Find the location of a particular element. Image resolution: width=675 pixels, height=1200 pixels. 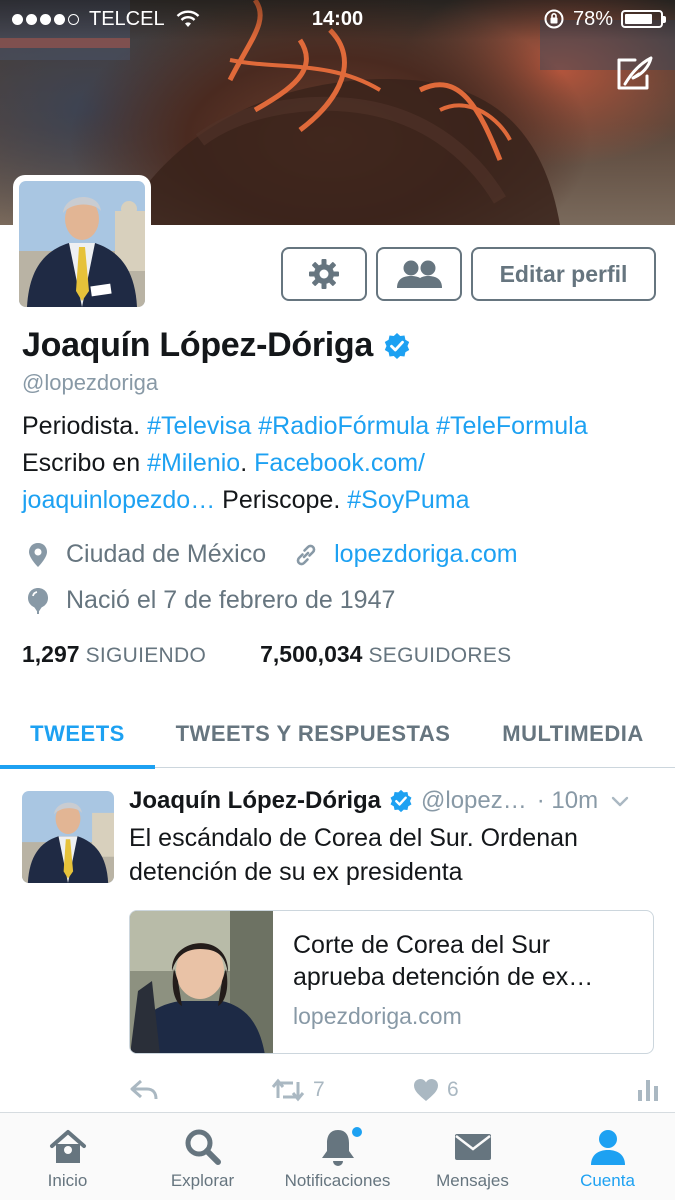

profile-tabs: TWEETS TWEETS Y RESPUESTAS MULTIMEDIA is located at coordinates (337, 734).